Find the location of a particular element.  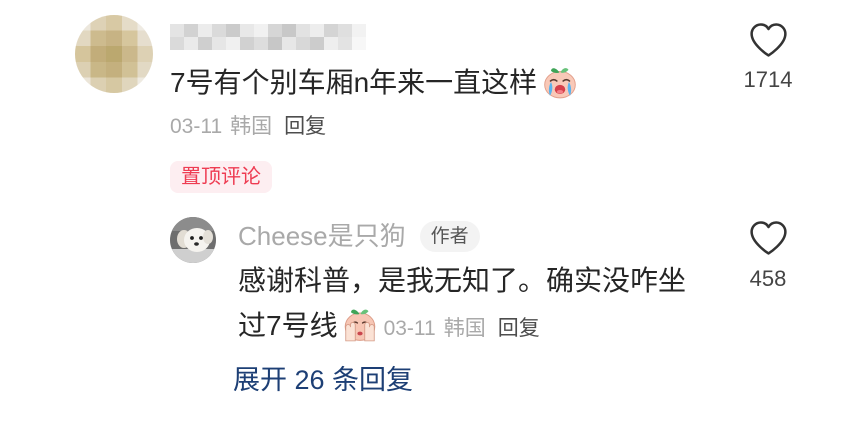

expand-replies-button: 展开 26 条回复 is located at coordinates (323, 380).